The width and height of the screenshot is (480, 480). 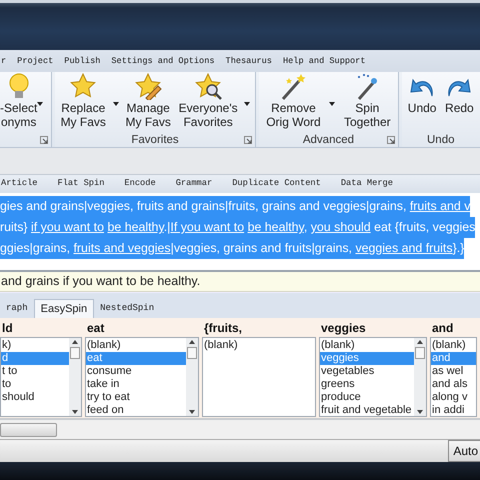 I want to click on list-item: feed on, so click(x=136, y=410).